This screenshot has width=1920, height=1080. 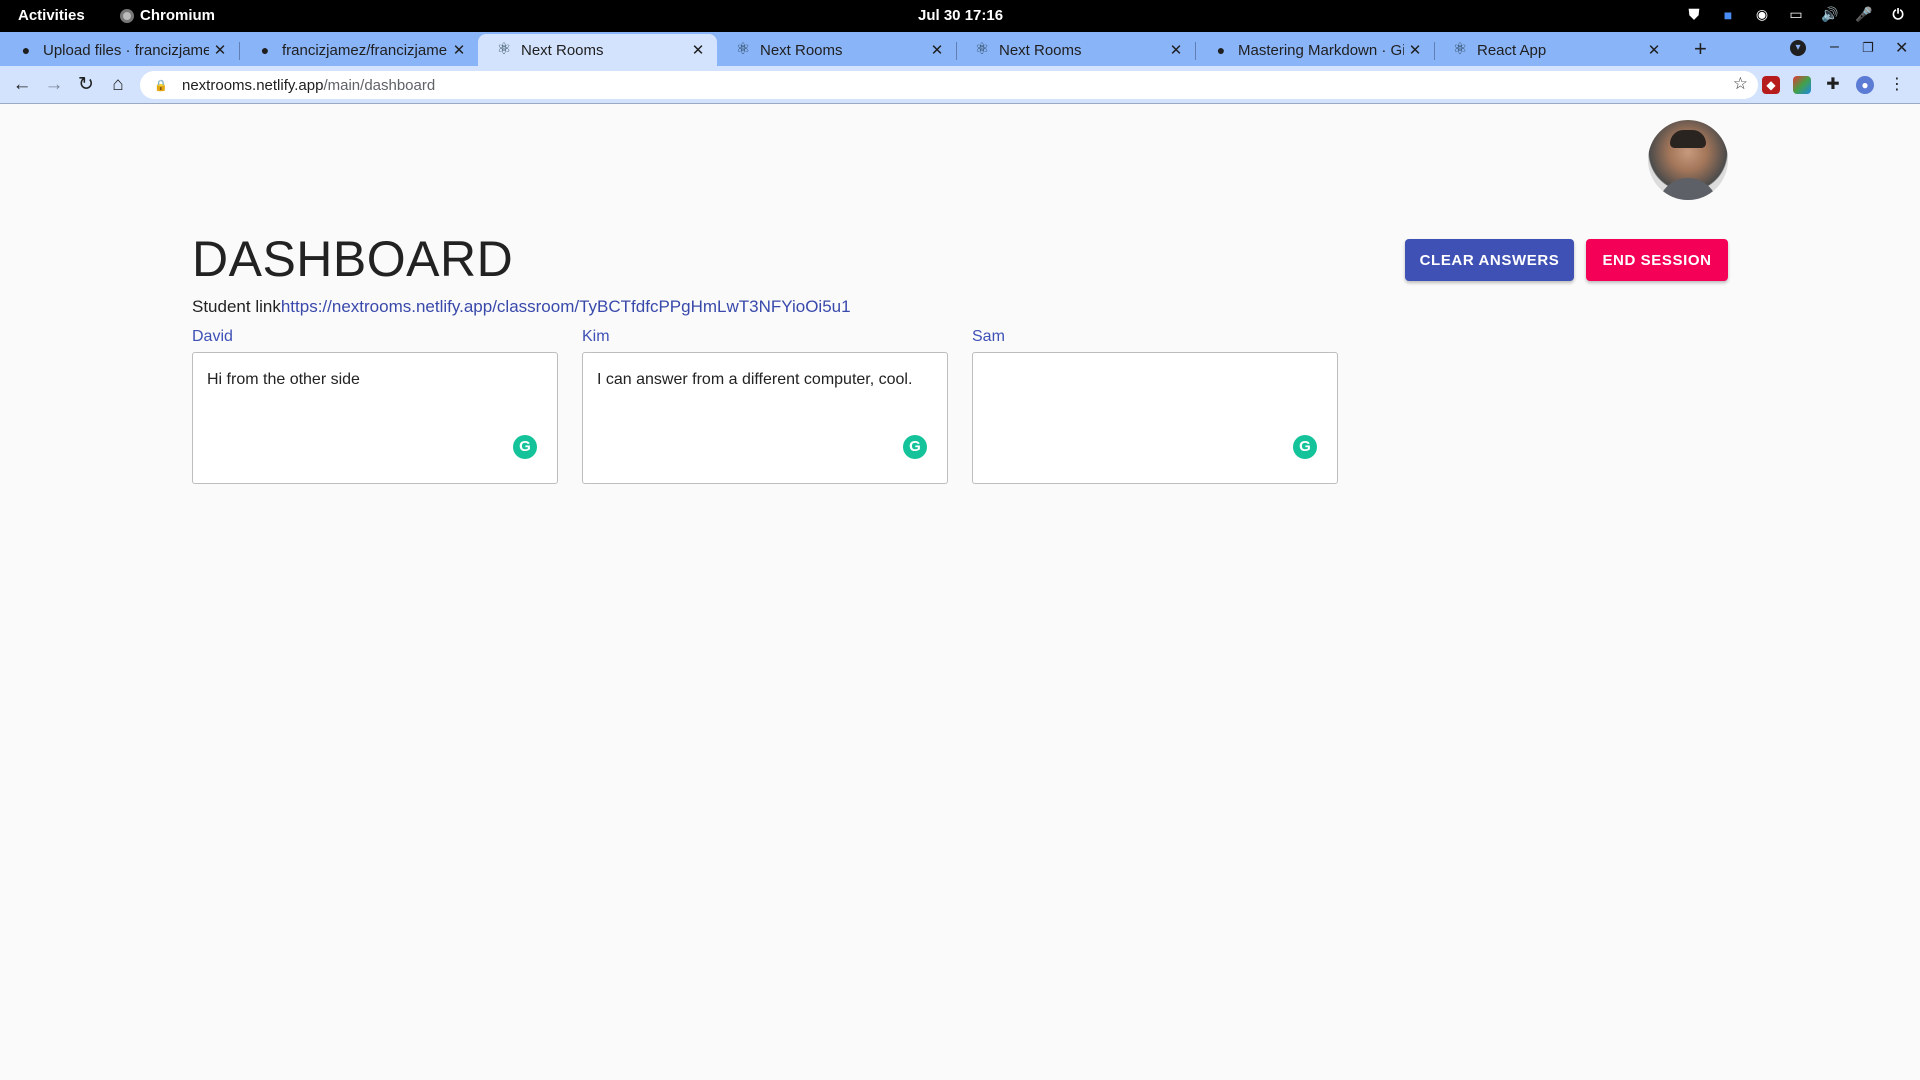 I want to click on home-icon: ⌂, so click(x=118, y=85).